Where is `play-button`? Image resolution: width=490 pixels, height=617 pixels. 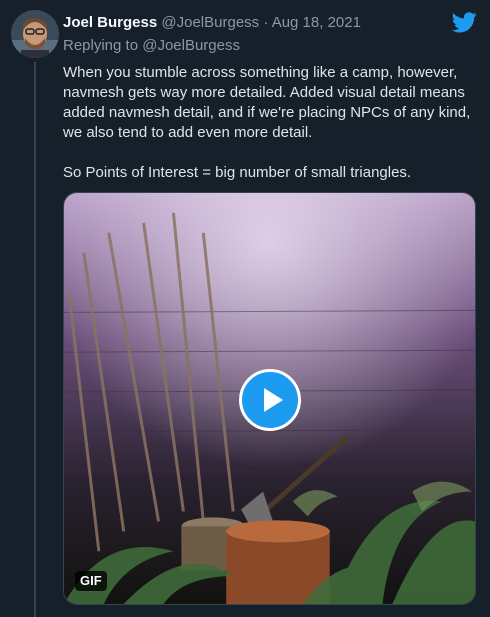 play-button is located at coordinates (270, 400).